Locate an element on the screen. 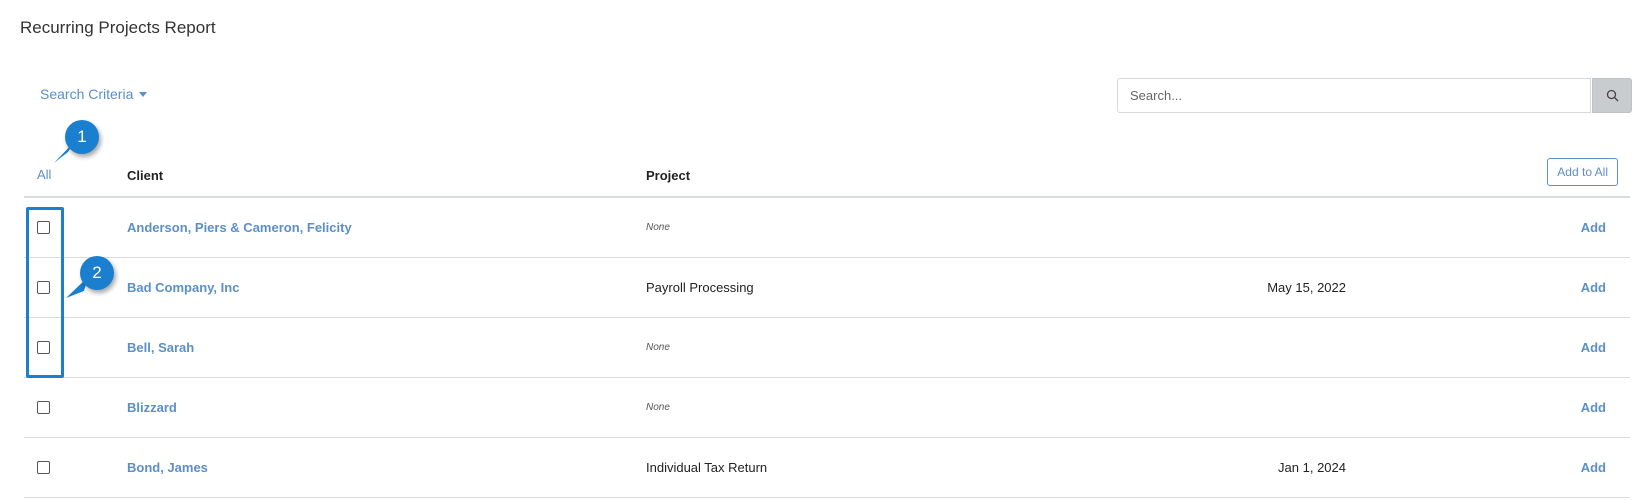  caret-down-icon is located at coordinates (143, 94).